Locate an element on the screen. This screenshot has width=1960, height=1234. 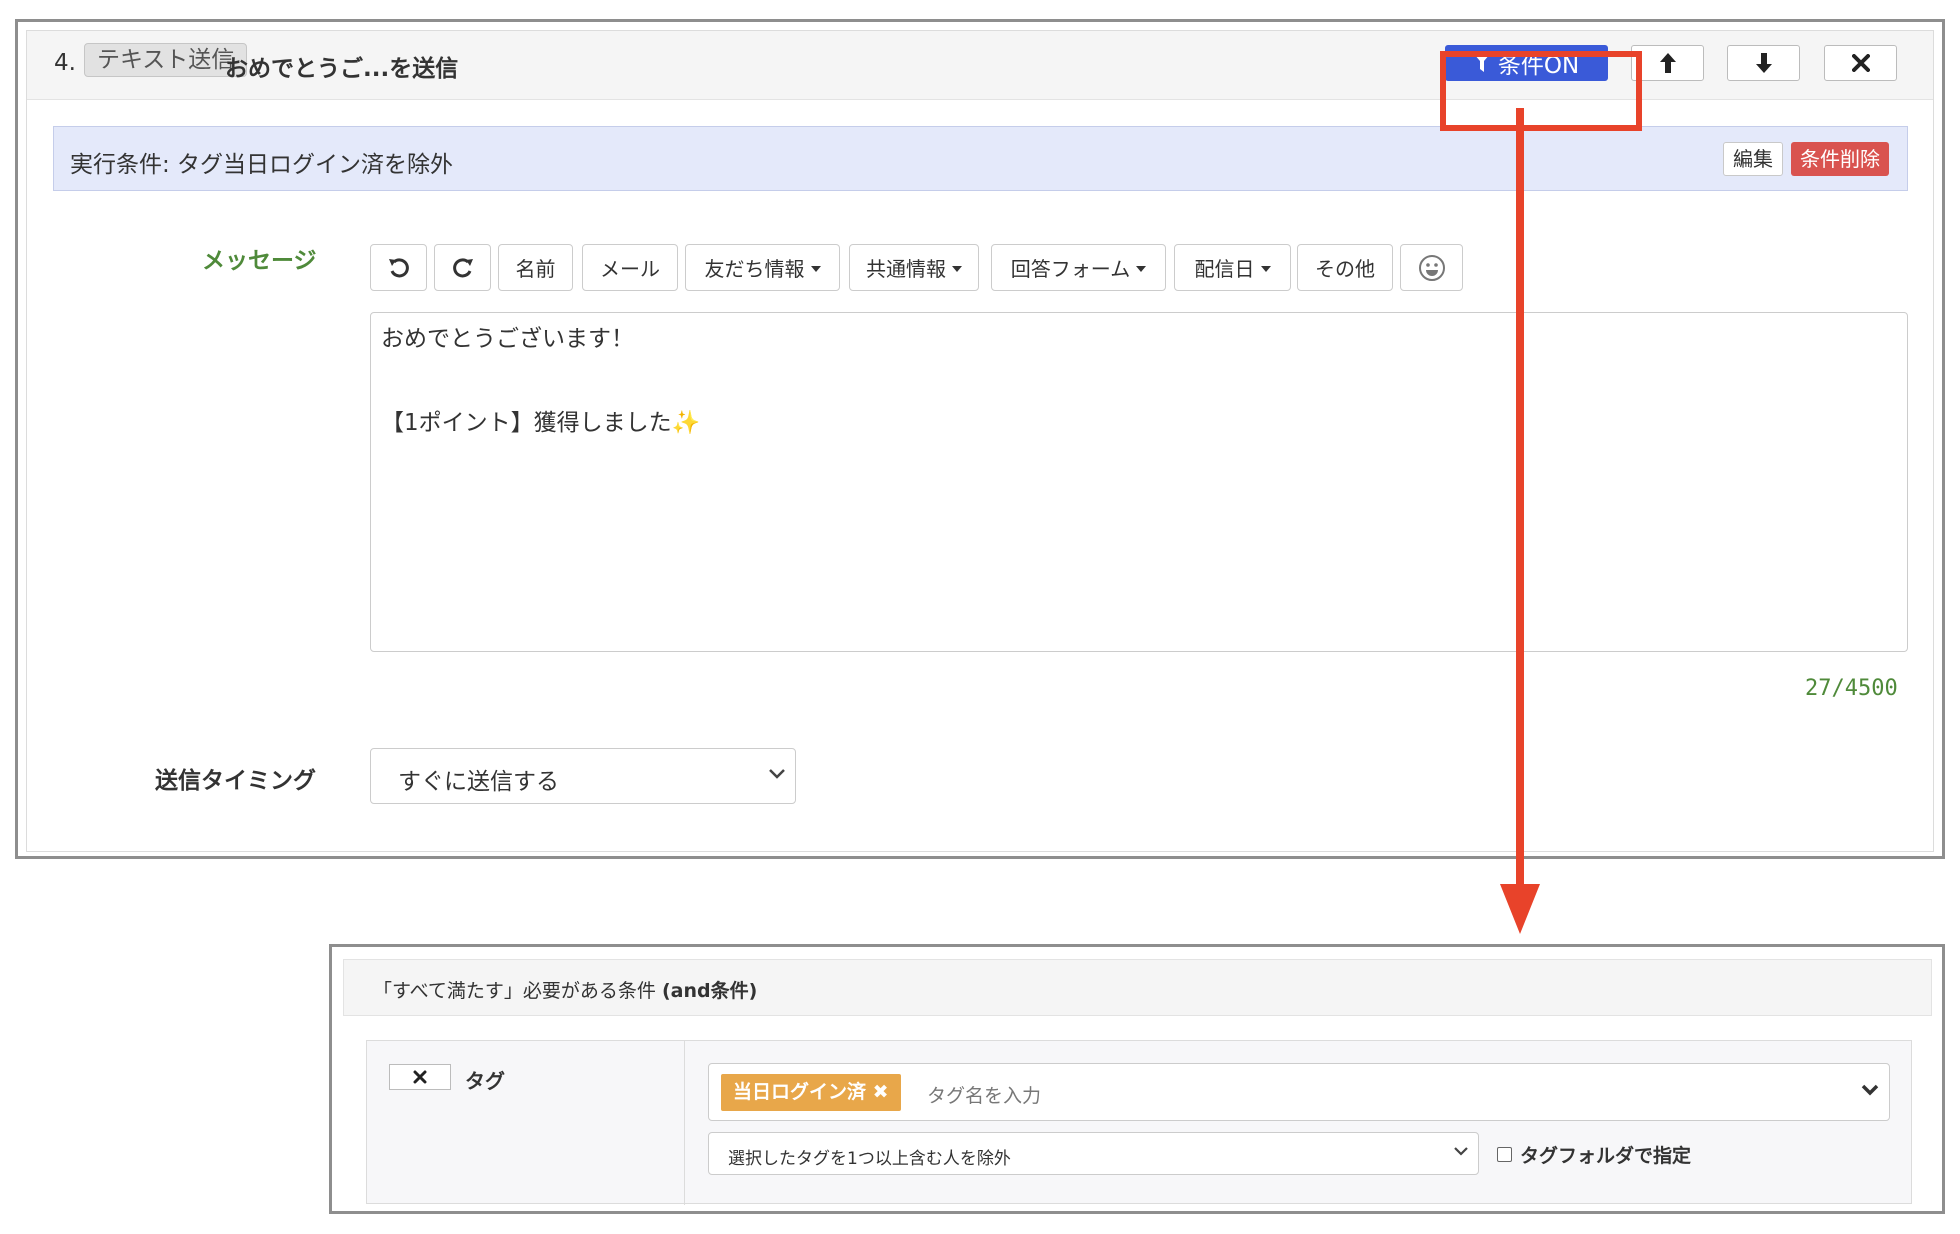
conditions-header: 「すべて満たす」必要がある条件 (and条件) is located at coordinates (1137, 987).